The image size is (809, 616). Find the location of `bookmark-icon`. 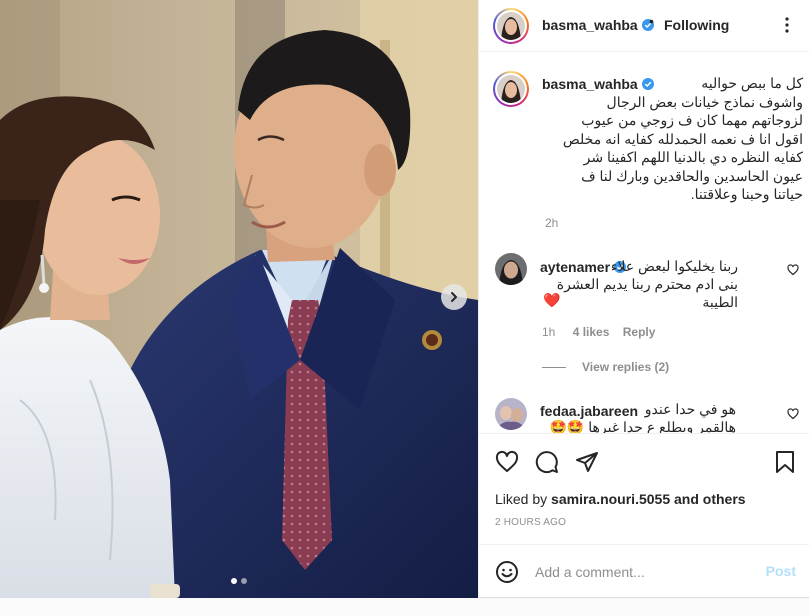

bookmark-icon is located at coordinates (785, 462).